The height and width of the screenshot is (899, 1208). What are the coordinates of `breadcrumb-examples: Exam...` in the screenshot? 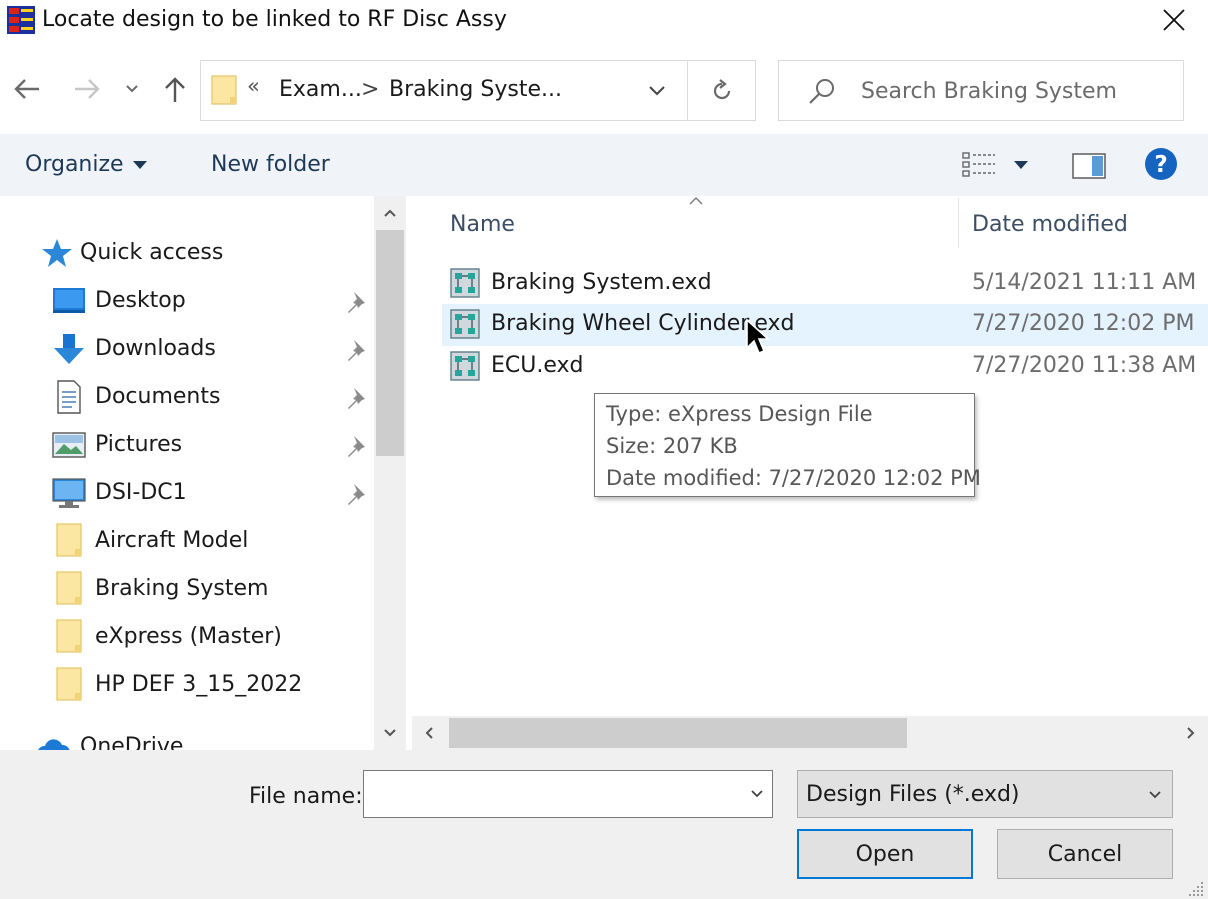 It's located at (320, 89).